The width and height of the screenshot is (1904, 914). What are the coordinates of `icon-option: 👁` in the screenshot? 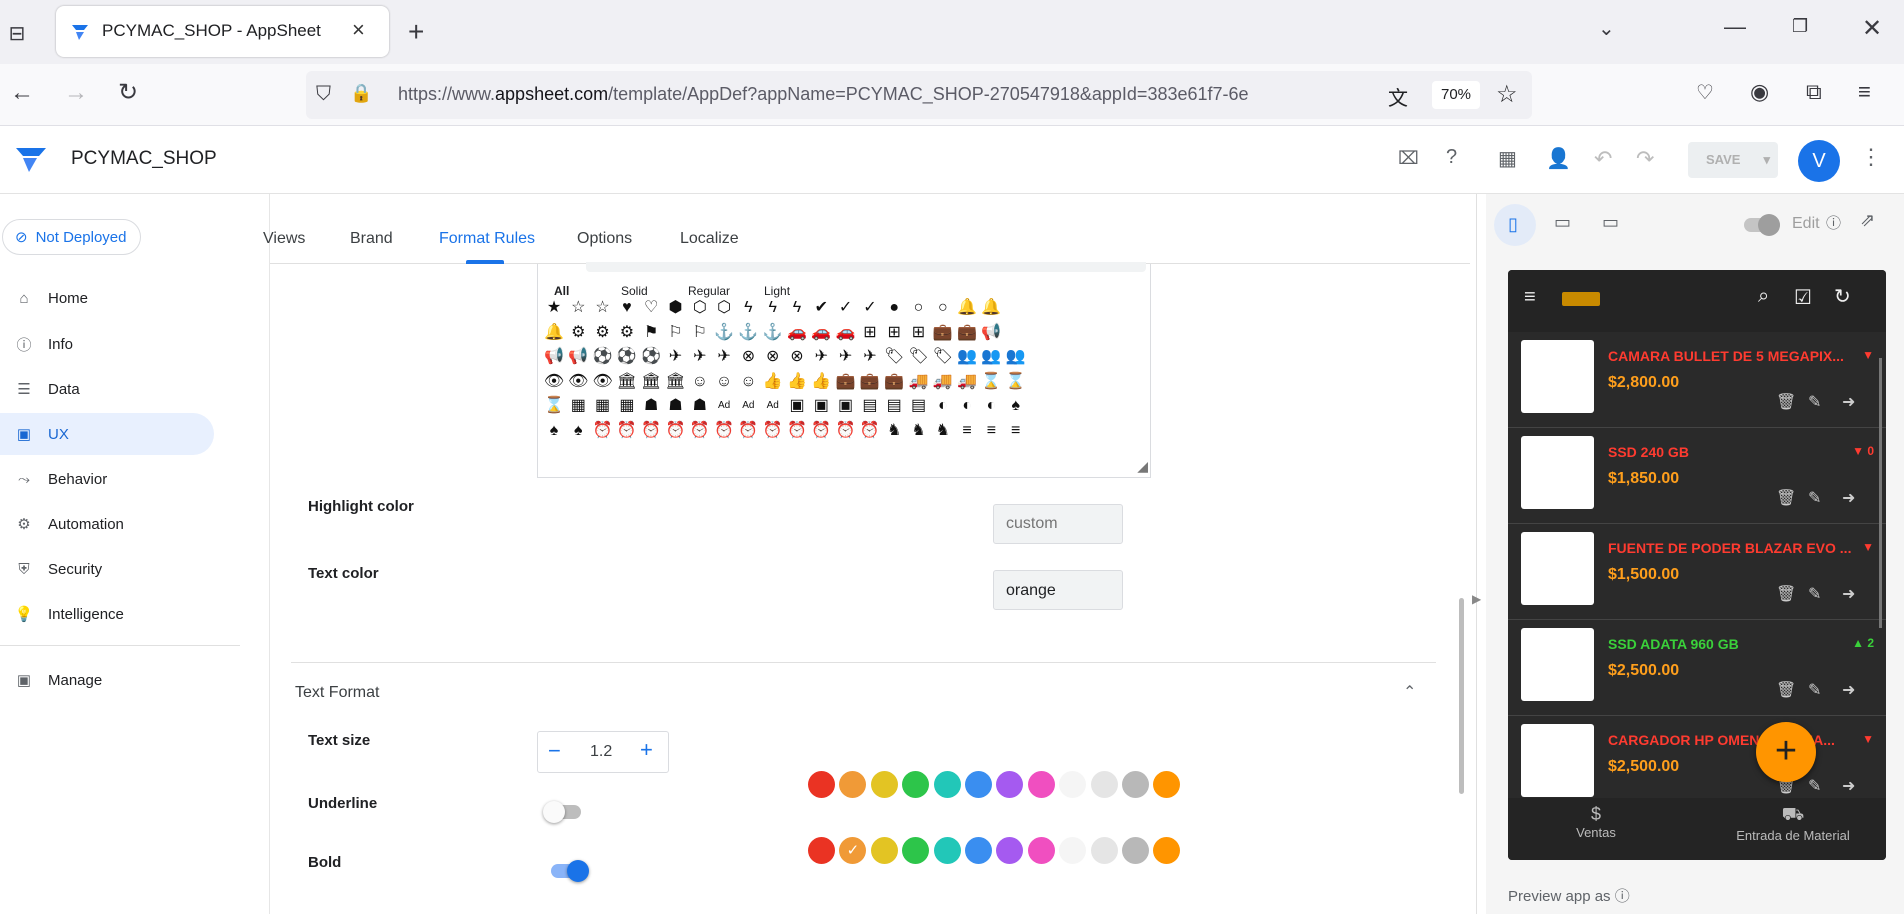 It's located at (554, 382).